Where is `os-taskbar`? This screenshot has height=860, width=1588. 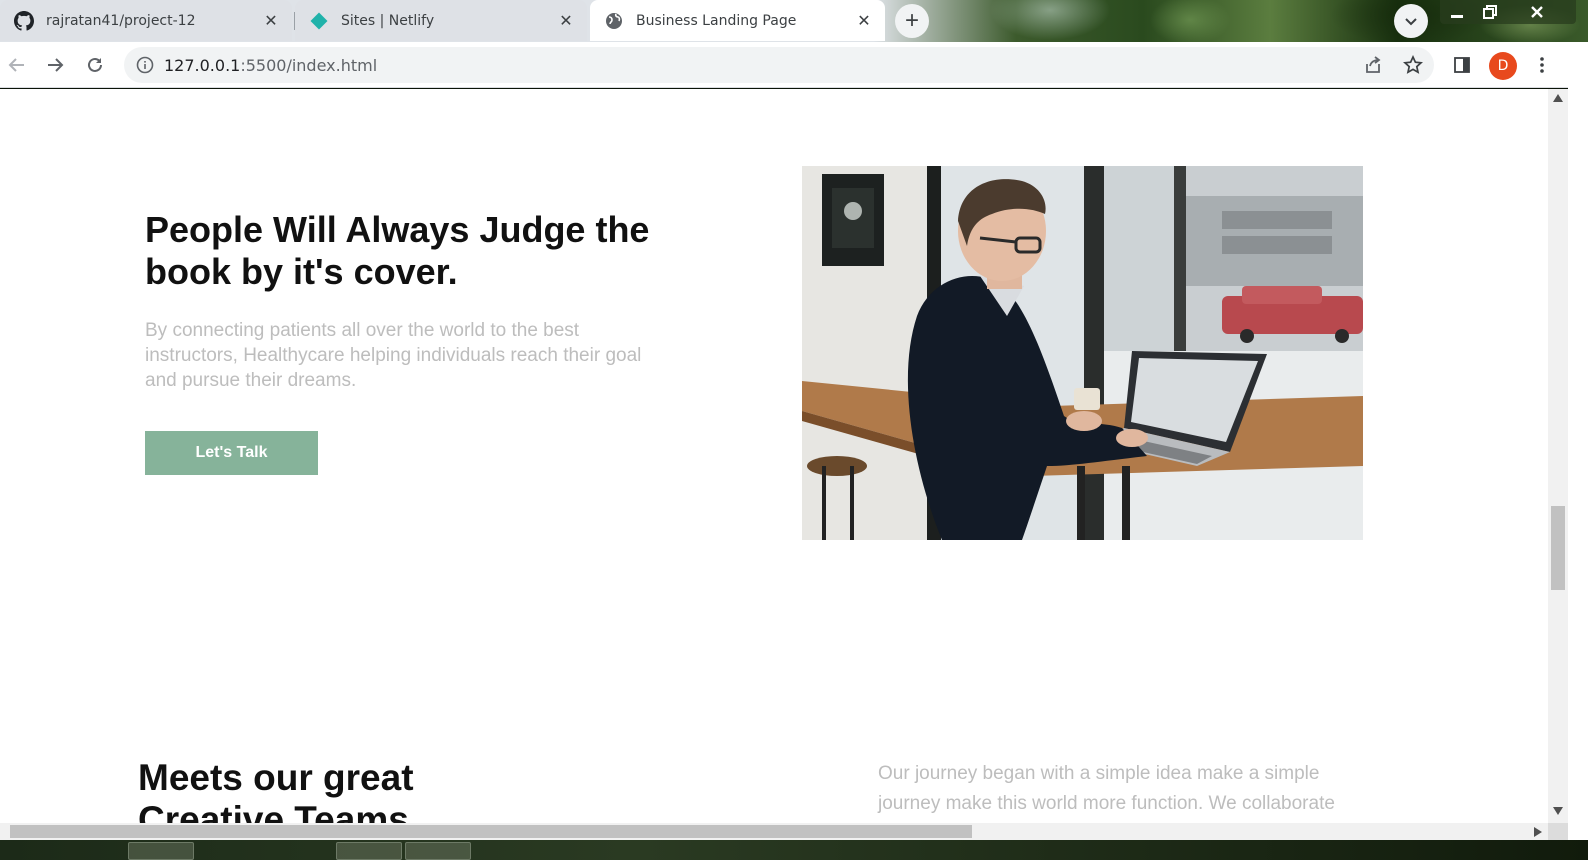
os-taskbar is located at coordinates (794, 850).